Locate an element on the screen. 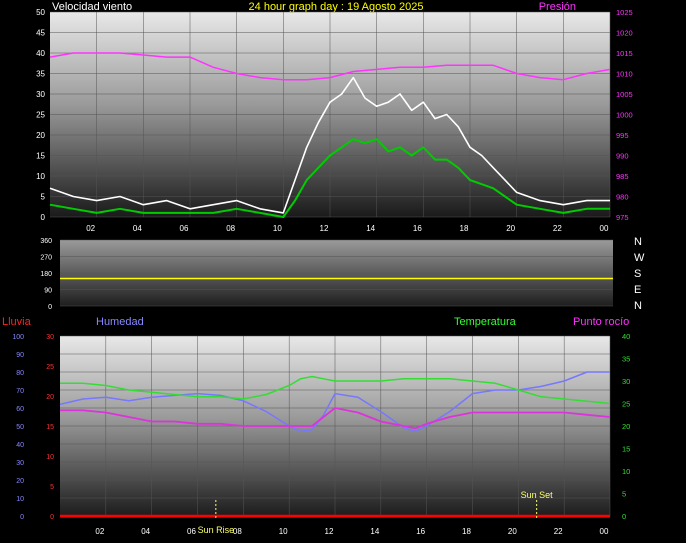 The height and width of the screenshot is (543, 686). temperature-label: Temperatura is located at coordinates (485, 322).